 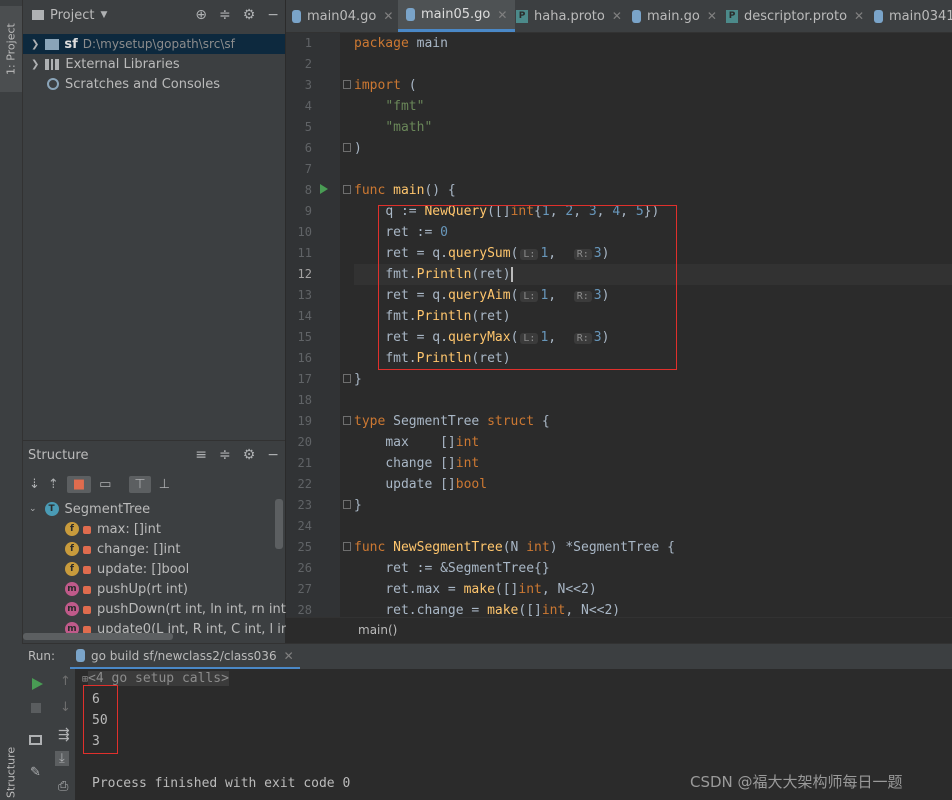 What do you see at coordinates (58, 455) in the screenshot?
I see `structure-panel-title: Structure` at bounding box center [58, 455].